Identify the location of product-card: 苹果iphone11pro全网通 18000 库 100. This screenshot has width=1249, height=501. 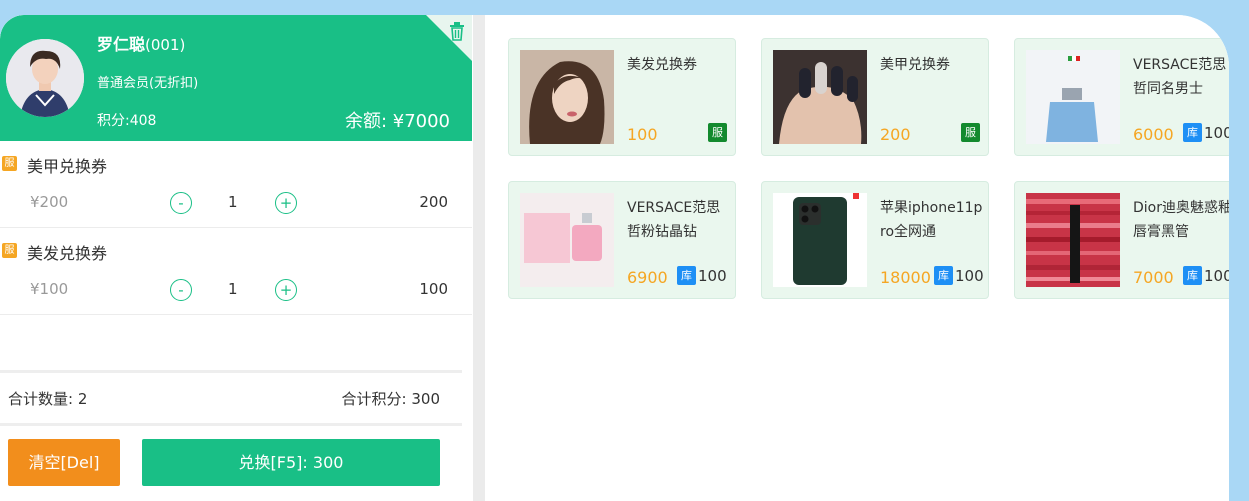
(875, 240).